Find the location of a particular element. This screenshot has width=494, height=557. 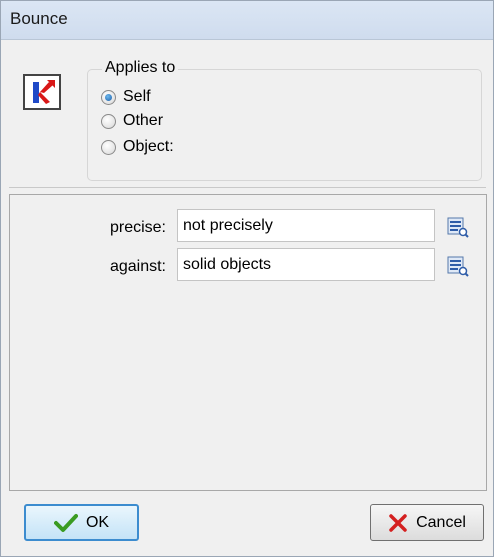

window-title: Bounce is located at coordinates (39, 18).